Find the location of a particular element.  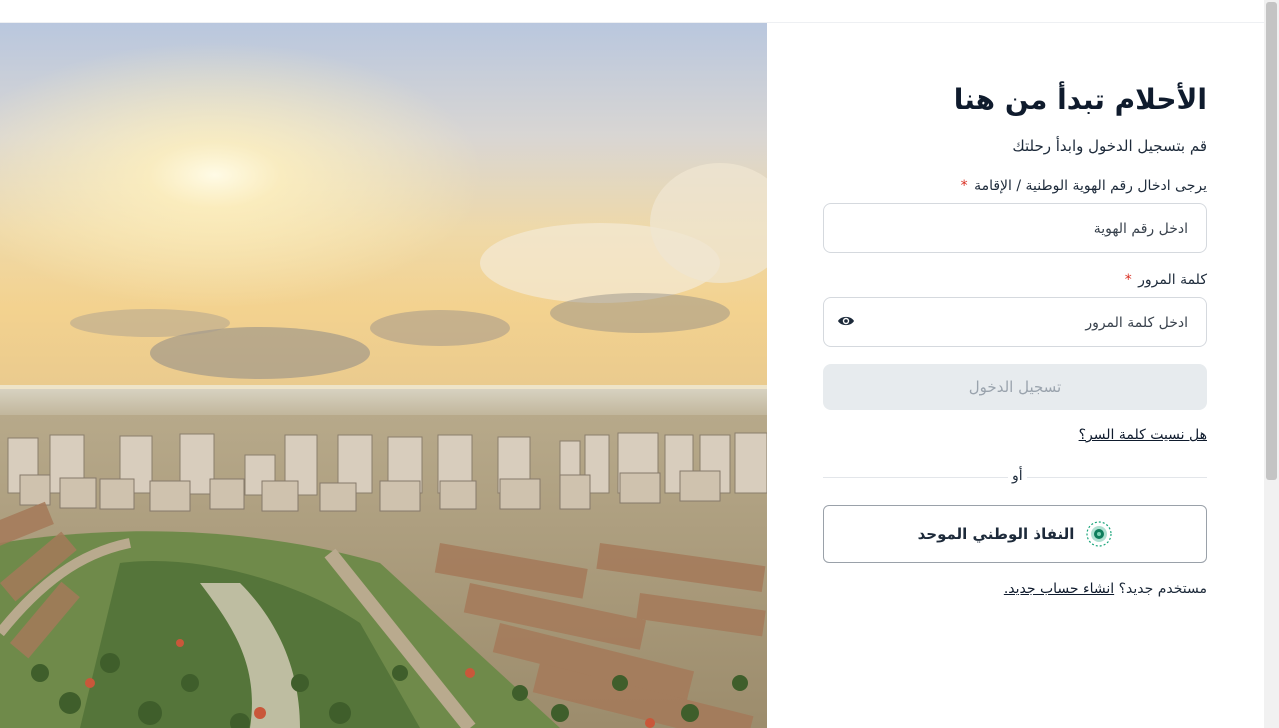

national-id-input is located at coordinates (1028, 229).